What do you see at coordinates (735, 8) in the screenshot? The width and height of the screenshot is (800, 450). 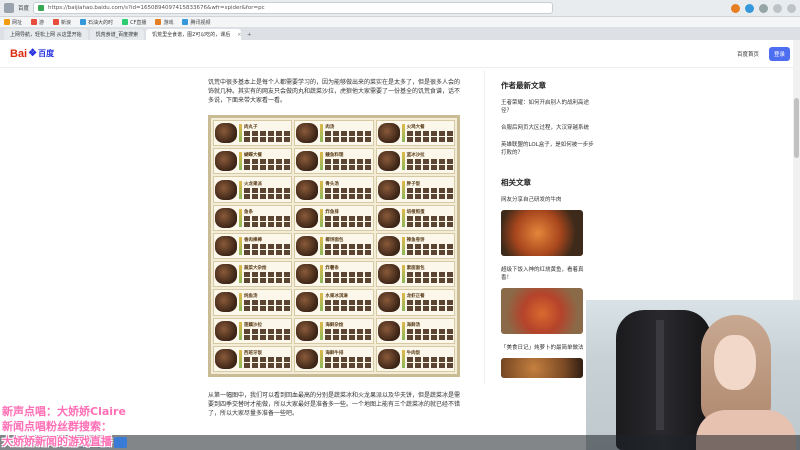 I see `extension-icon` at bounding box center [735, 8].